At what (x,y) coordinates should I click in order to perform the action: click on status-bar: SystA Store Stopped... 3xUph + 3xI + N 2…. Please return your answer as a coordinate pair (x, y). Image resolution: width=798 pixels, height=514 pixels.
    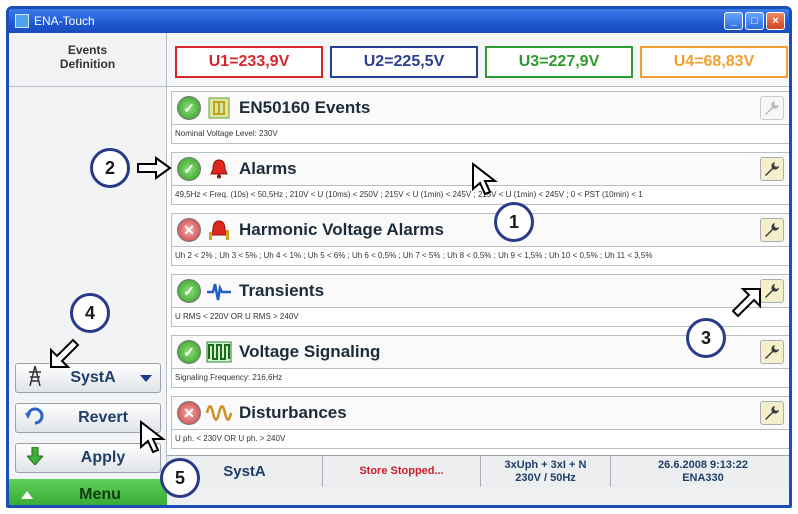
    Looking at the image, I should click on (478, 471).